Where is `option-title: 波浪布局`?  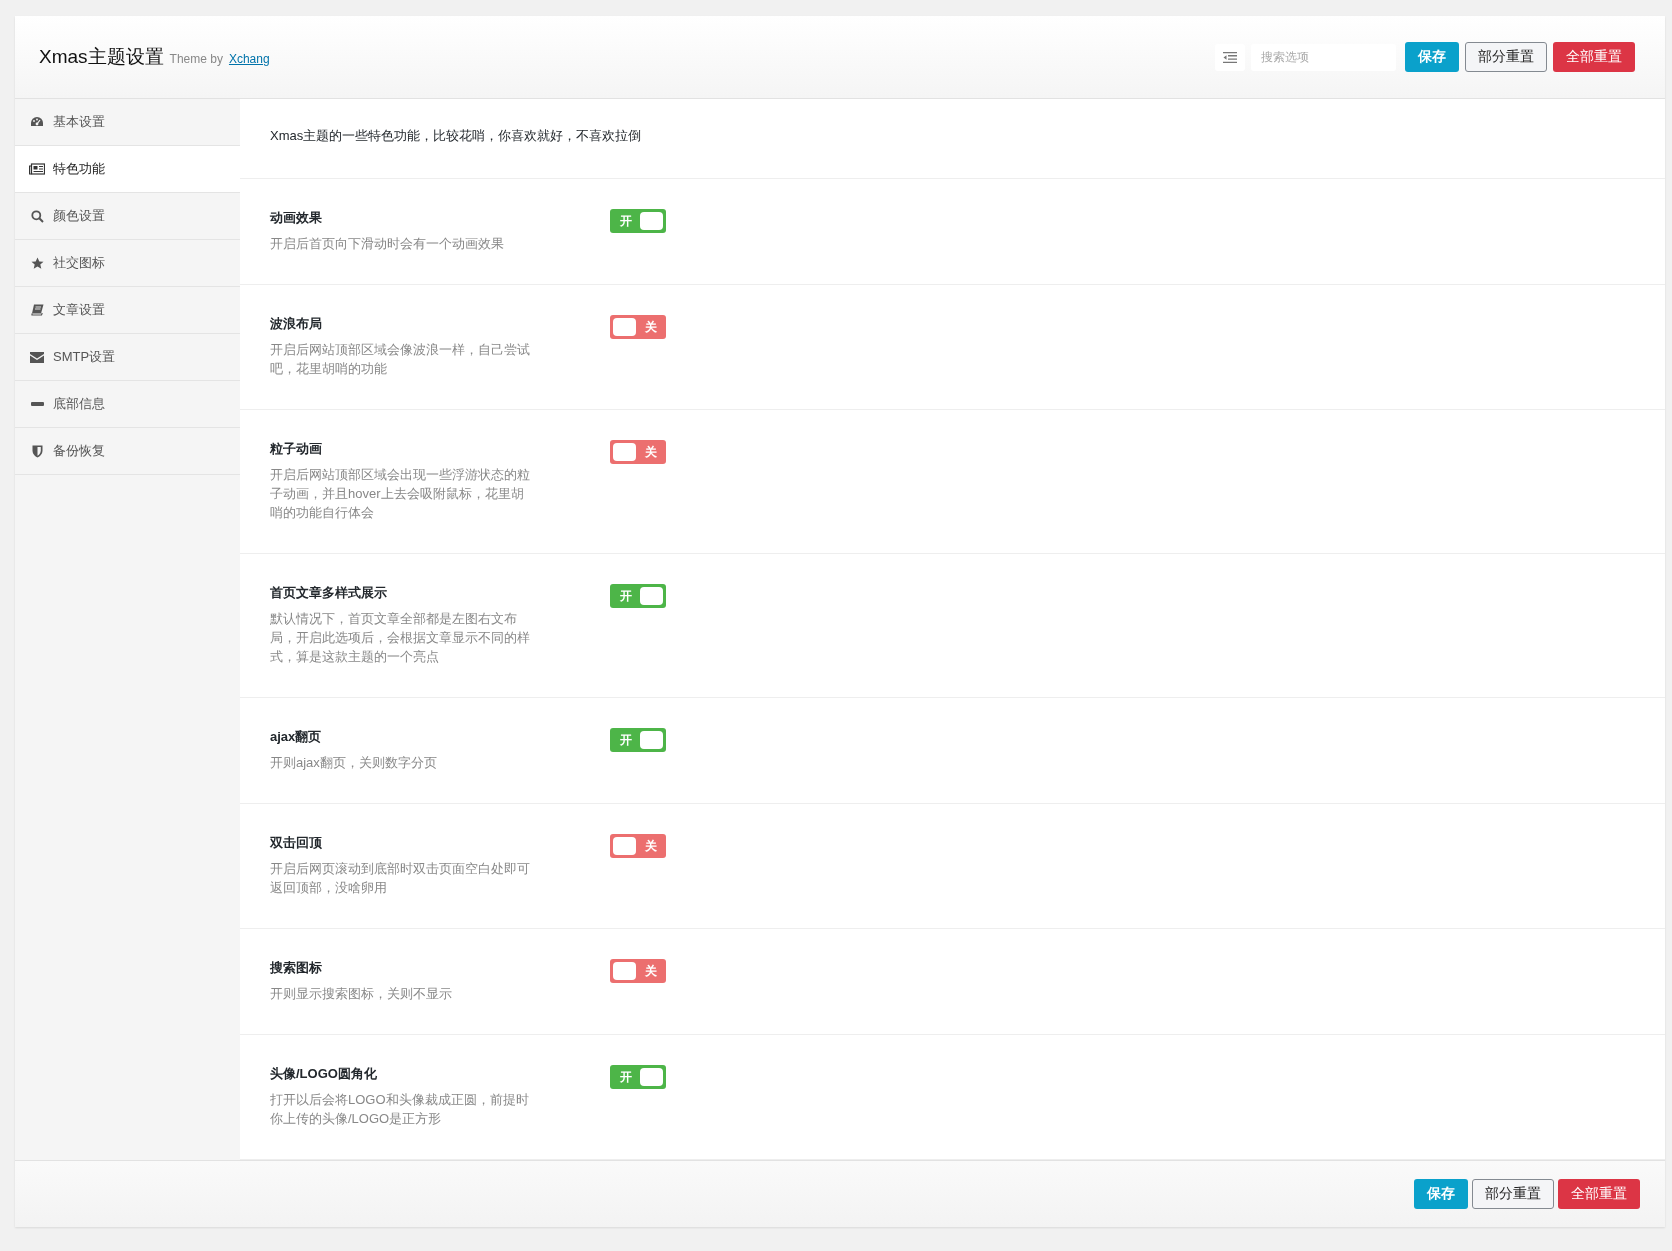 option-title: 波浪布局 is located at coordinates (296, 324).